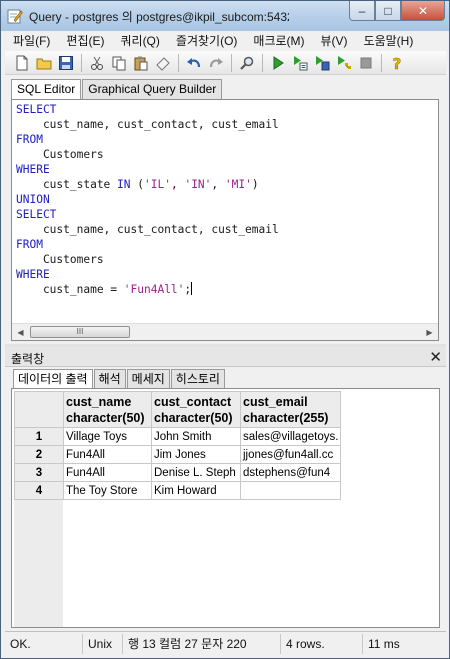 This screenshot has height=659, width=450. Describe the element at coordinates (255, 184) in the screenshot. I see `sql-text: )` at that location.